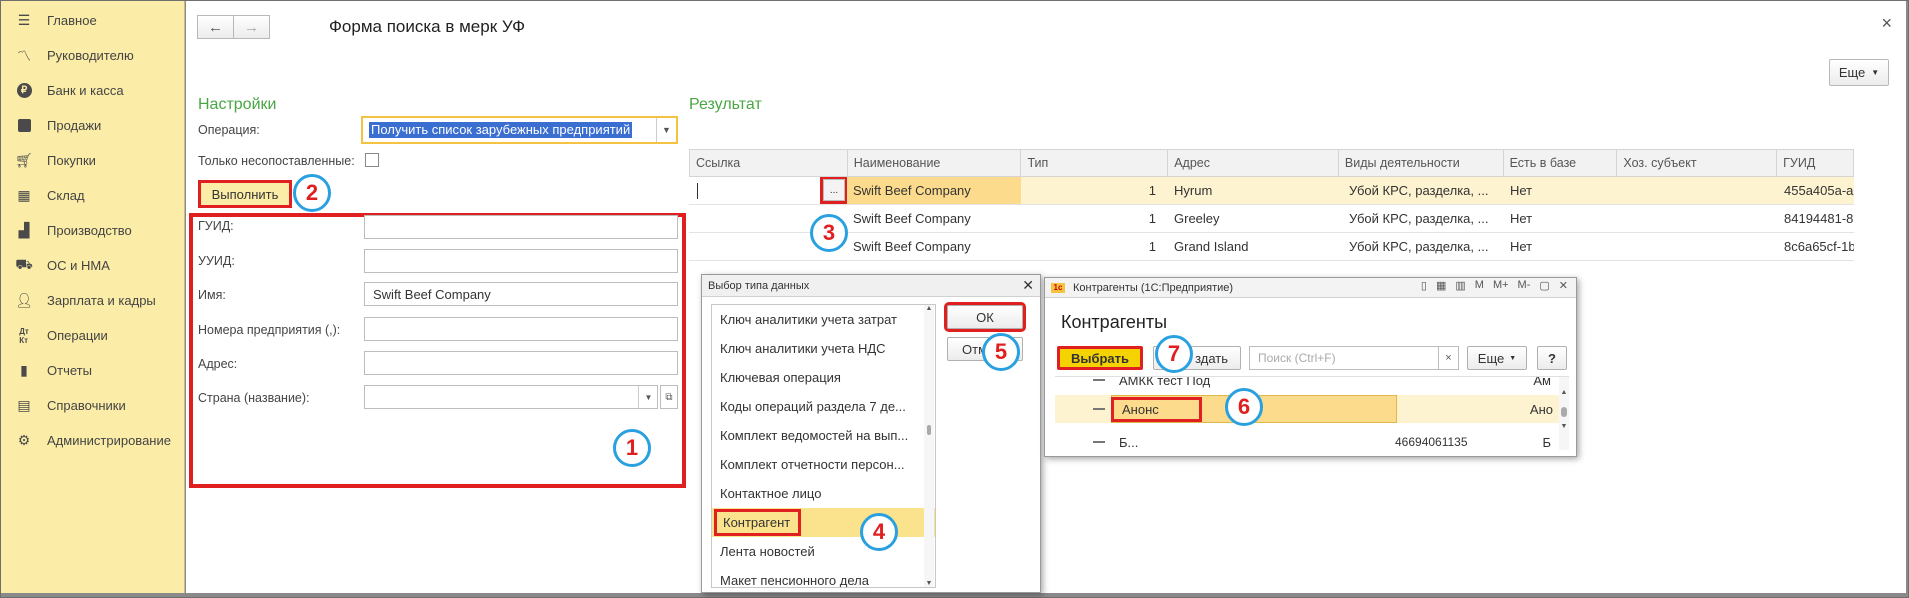 The width and height of the screenshot is (1909, 598). What do you see at coordinates (92, 125) in the screenshot?
I see `sidebar-item-sales: Продажи` at bounding box center [92, 125].